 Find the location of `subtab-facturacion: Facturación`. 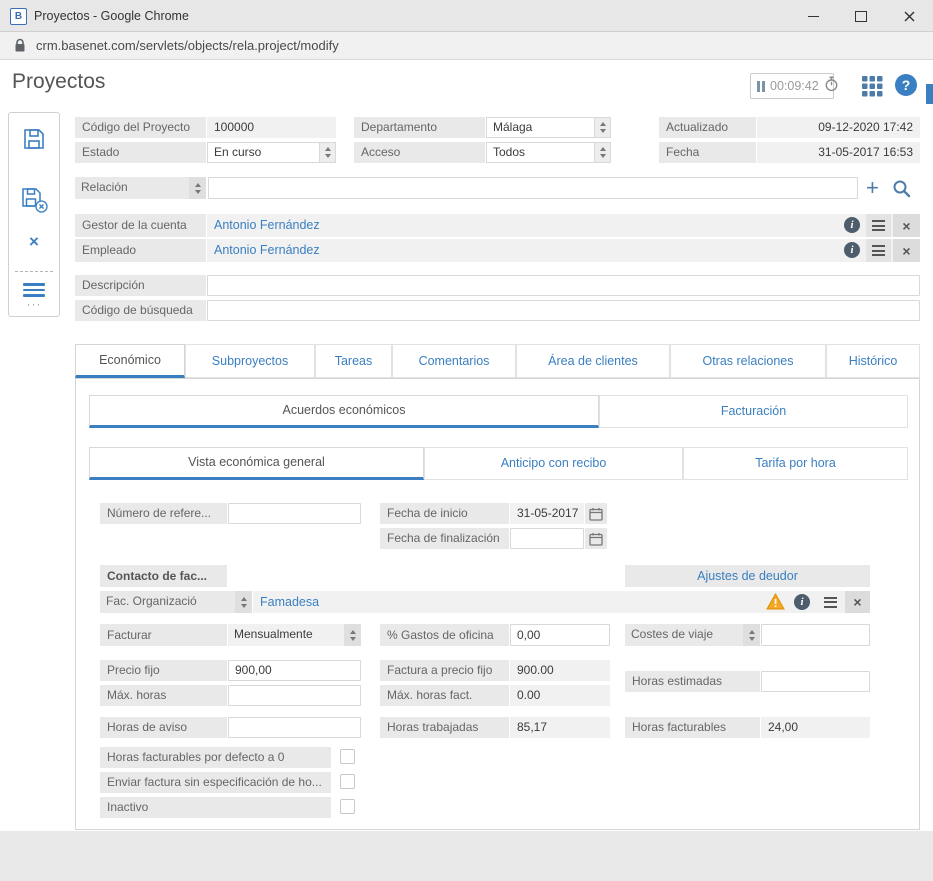

subtab-facturacion: Facturación is located at coordinates (753, 411).